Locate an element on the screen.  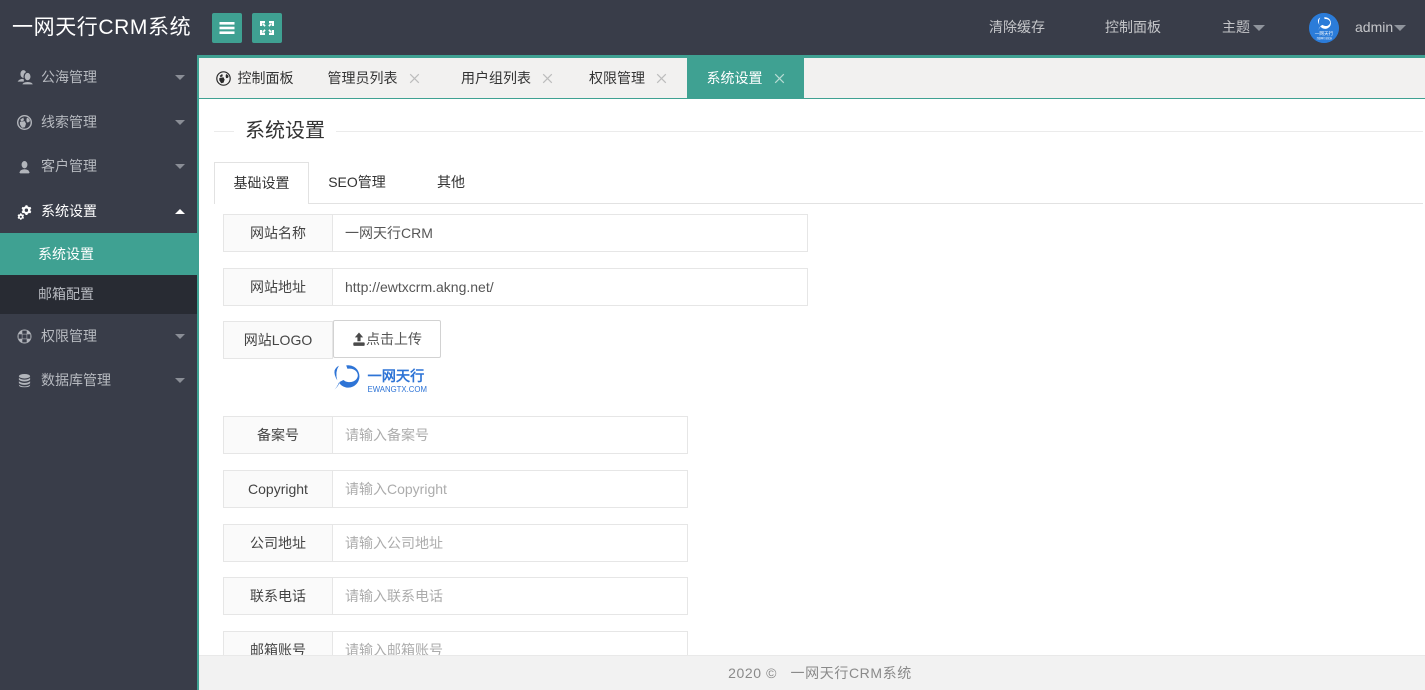
svg-text: EWANGTX.COM is located at coordinates (398, 389).